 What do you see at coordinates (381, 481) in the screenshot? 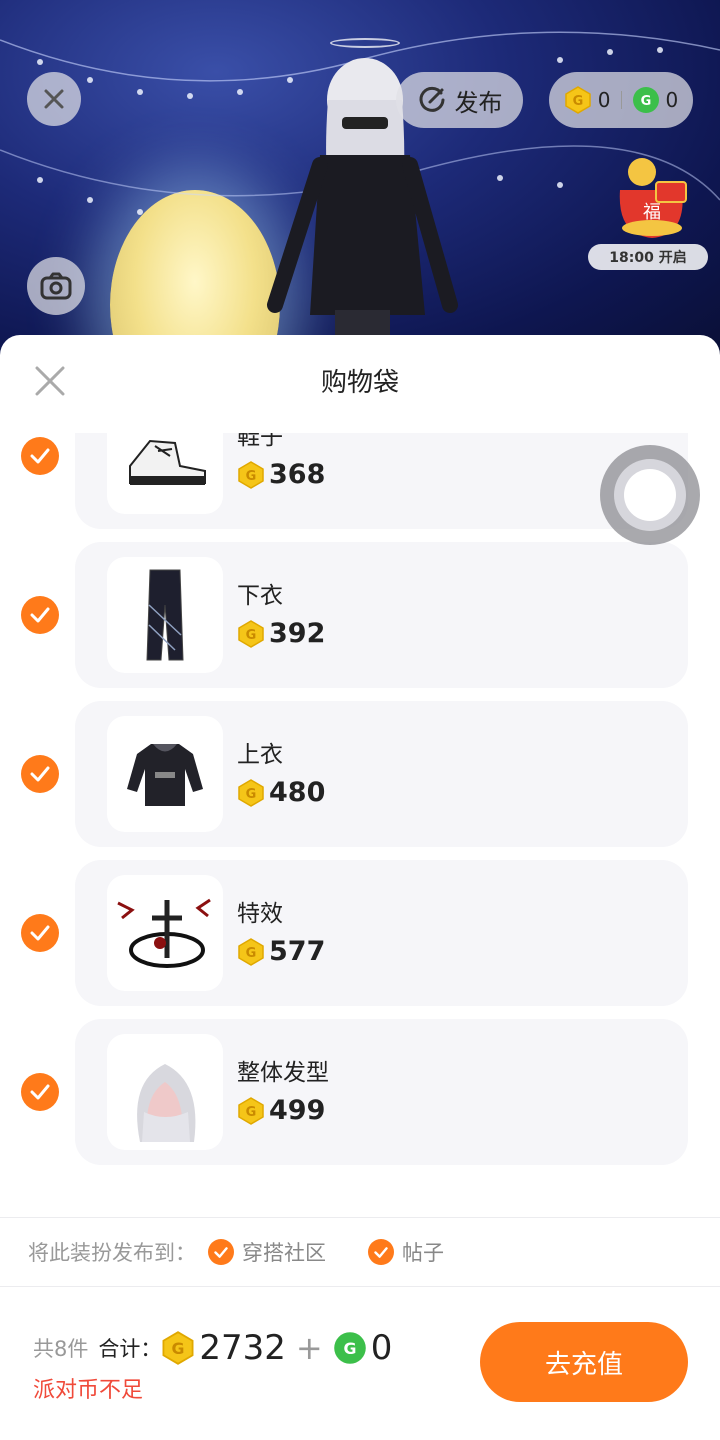
I see `item-card: 鞋子 G 368` at bounding box center [381, 481].